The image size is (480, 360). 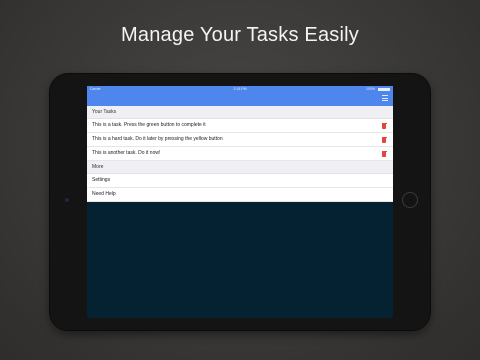 What do you see at coordinates (410, 200) in the screenshot?
I see `home-button` at bounding box center [410, 200].